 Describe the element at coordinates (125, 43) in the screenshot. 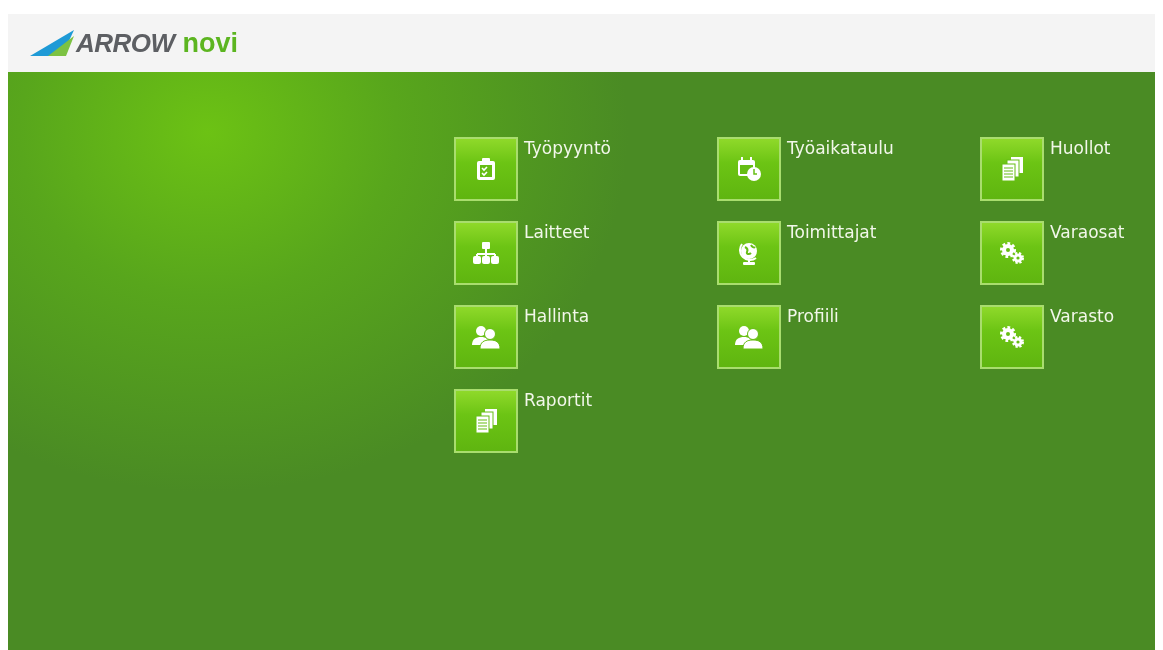

I see `logo-brand: ARROW` at that location.